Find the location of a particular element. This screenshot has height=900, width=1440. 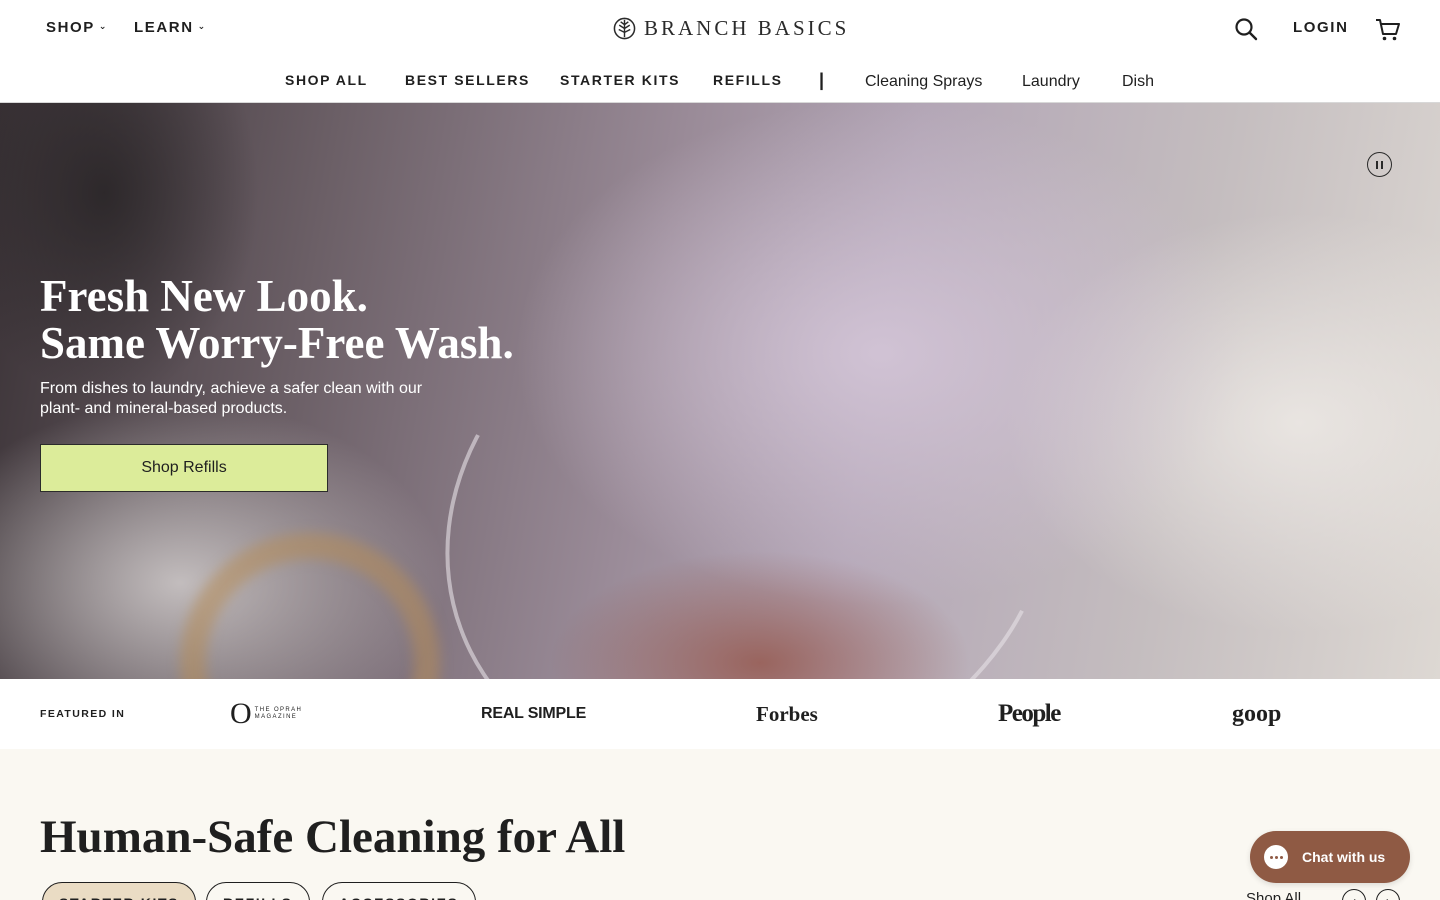

pause-video-button is located at coordinates (1379, 164).